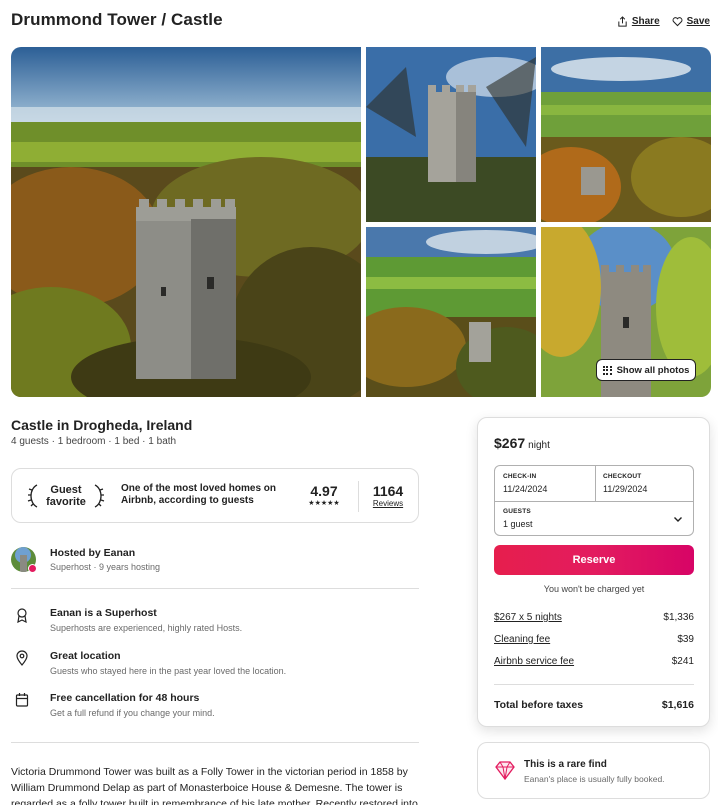 The image size is (718, 805). What do you see at coordinates (510, 443) in the screenshot?
I see `price-value: $267` at bounding box center [510, 443].